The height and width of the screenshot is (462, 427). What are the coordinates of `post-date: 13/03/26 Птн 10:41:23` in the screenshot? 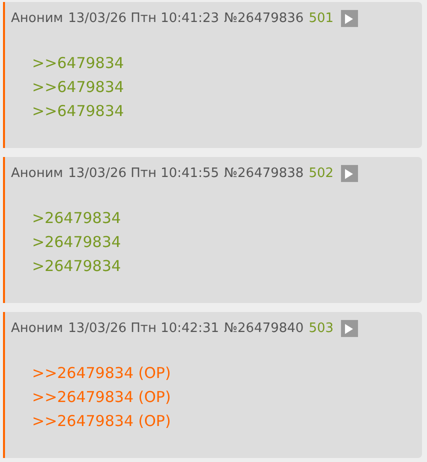 It's located at (143, 18).